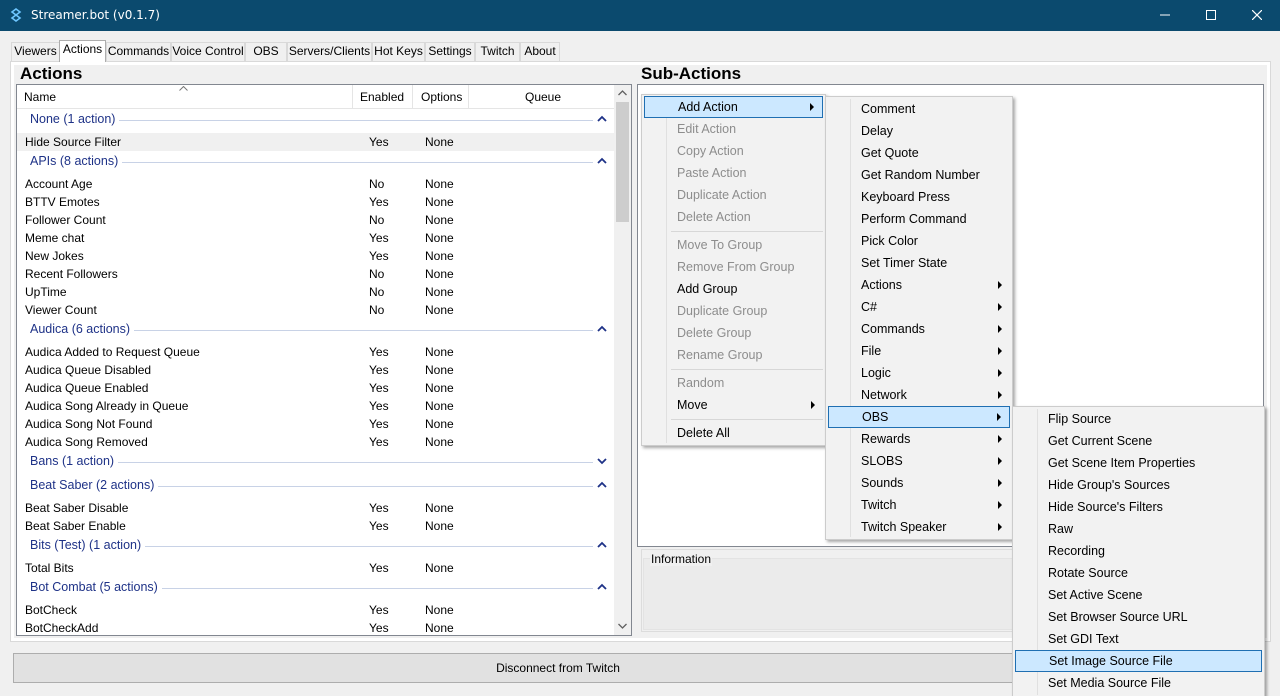 This screenshot has height=696, width=1280. I want to click on list-item: Beat Saber Enable Yes None, so click(316, 526).